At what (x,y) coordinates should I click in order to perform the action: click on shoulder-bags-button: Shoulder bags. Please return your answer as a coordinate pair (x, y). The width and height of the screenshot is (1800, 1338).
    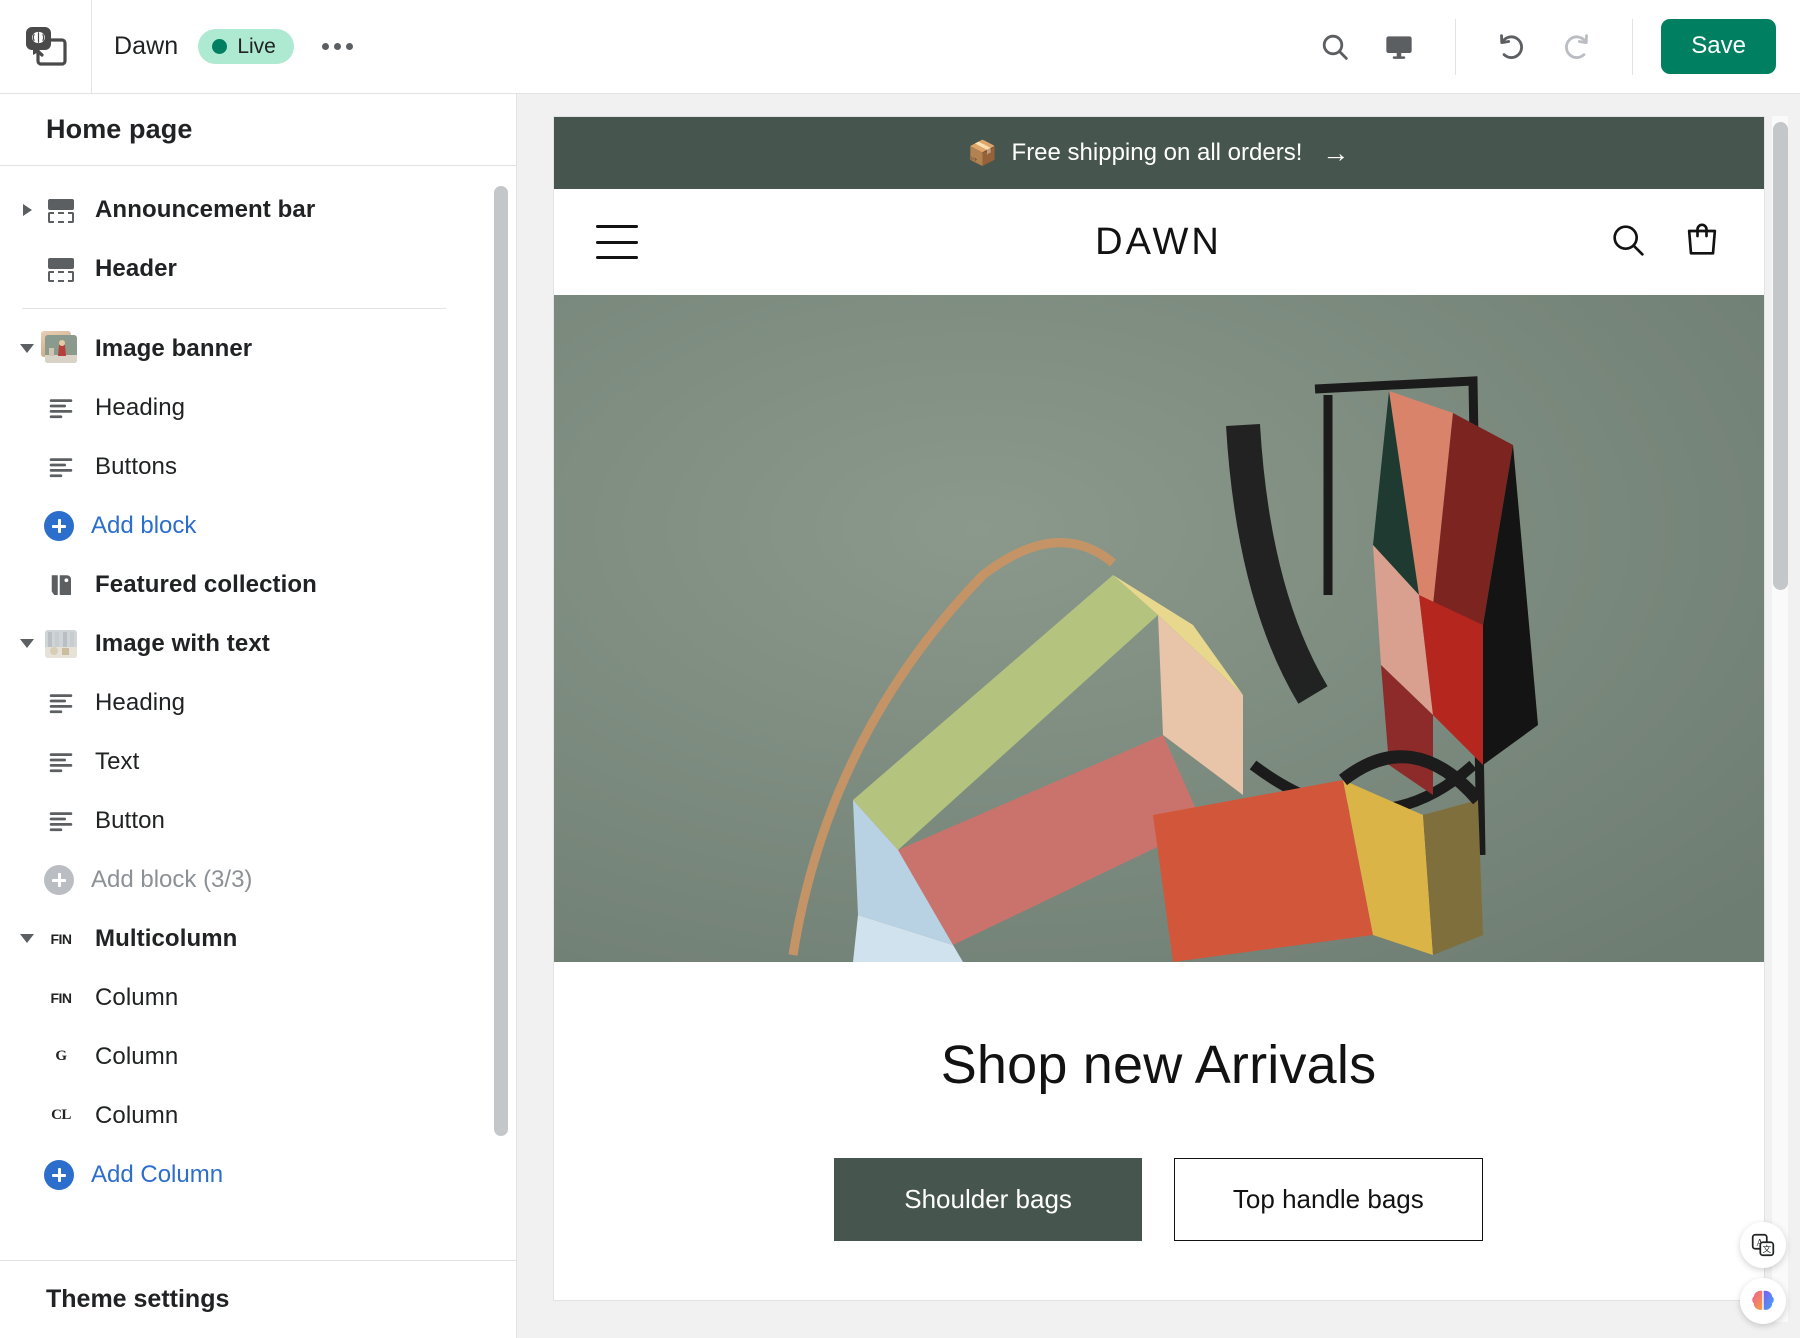
    Looking at the image, I should click on (988, 1199).